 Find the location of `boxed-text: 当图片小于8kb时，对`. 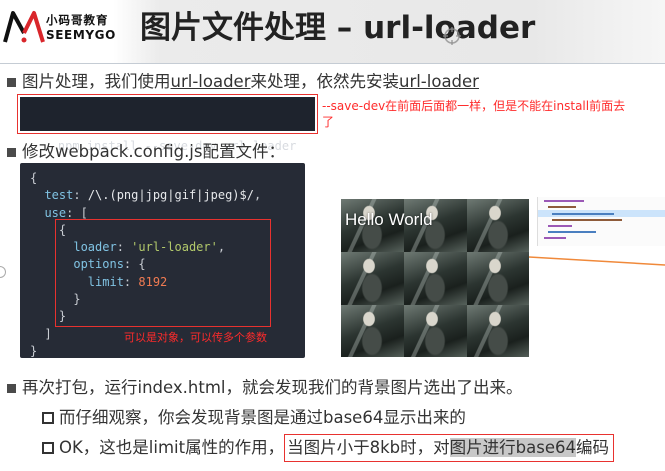

boxed-text: 当图片小于8kb时，对 is located at coordinates (368, 447).